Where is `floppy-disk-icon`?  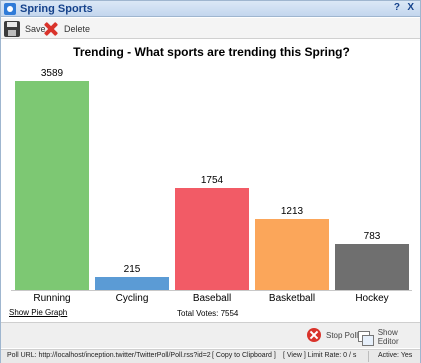 floppy-disk-icon is located at coordinates (12, 28).